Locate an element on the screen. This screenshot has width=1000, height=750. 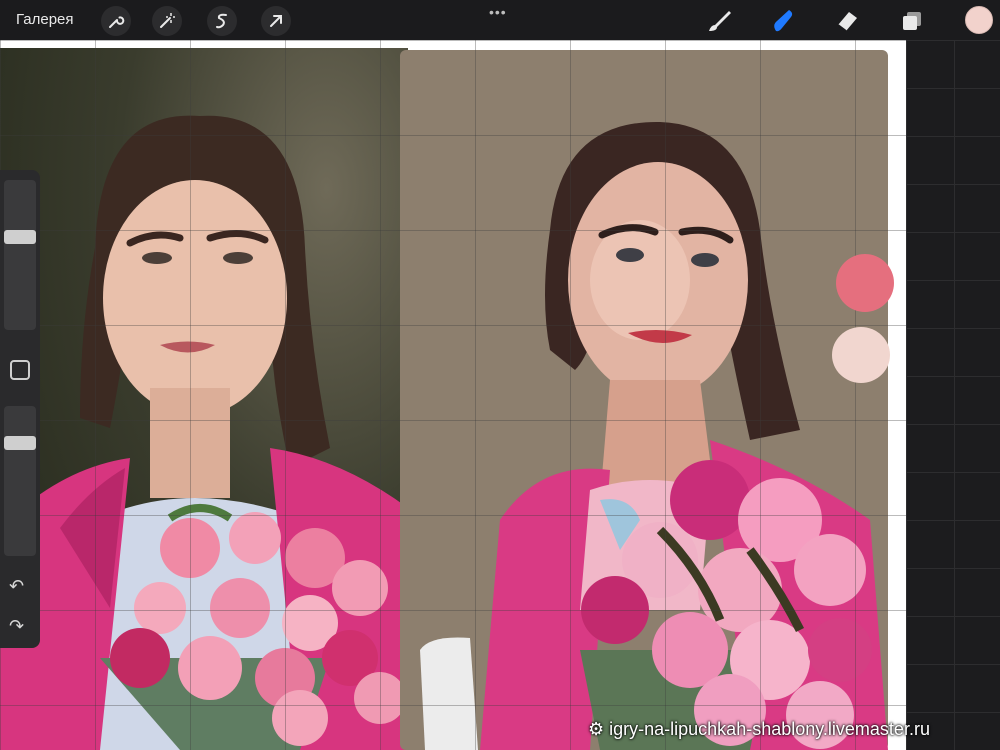
color-swatch-light-pink is located at coordinates (861, 355).